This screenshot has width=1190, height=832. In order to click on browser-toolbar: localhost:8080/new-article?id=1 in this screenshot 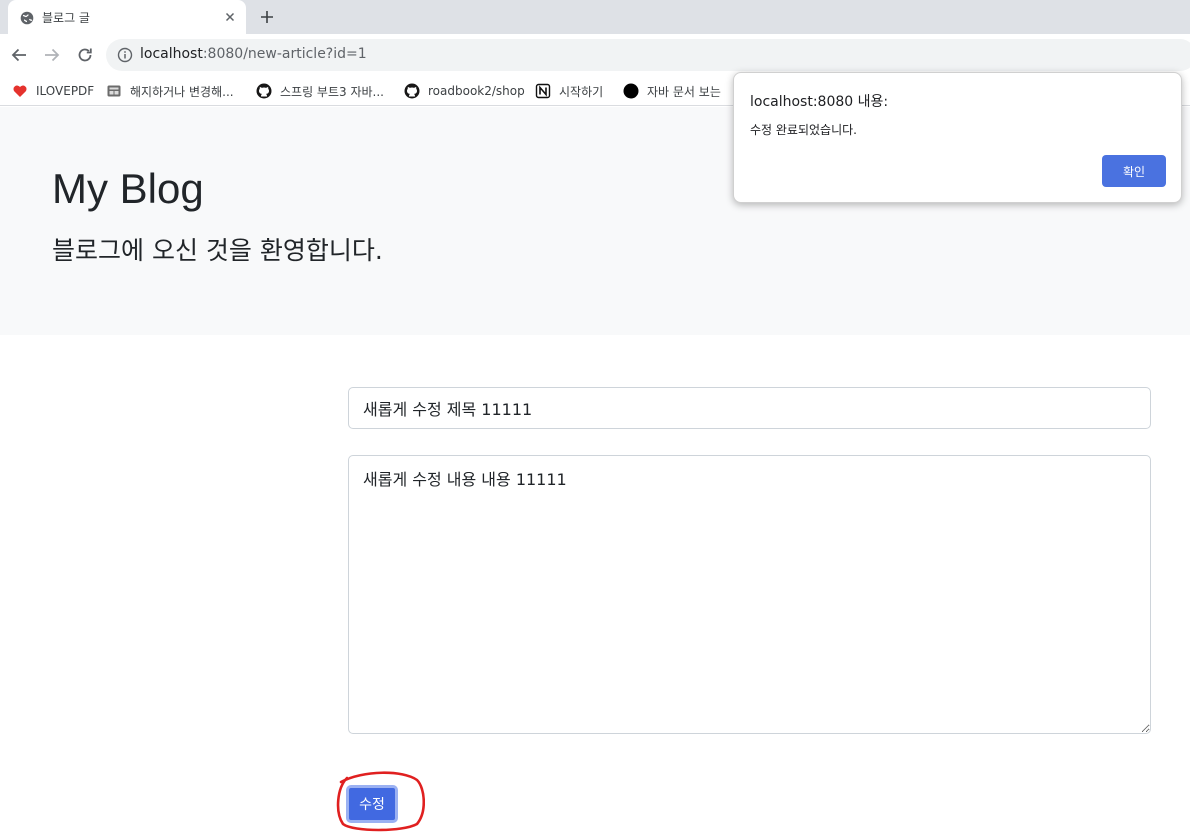, I will do `click(595, 55)`.